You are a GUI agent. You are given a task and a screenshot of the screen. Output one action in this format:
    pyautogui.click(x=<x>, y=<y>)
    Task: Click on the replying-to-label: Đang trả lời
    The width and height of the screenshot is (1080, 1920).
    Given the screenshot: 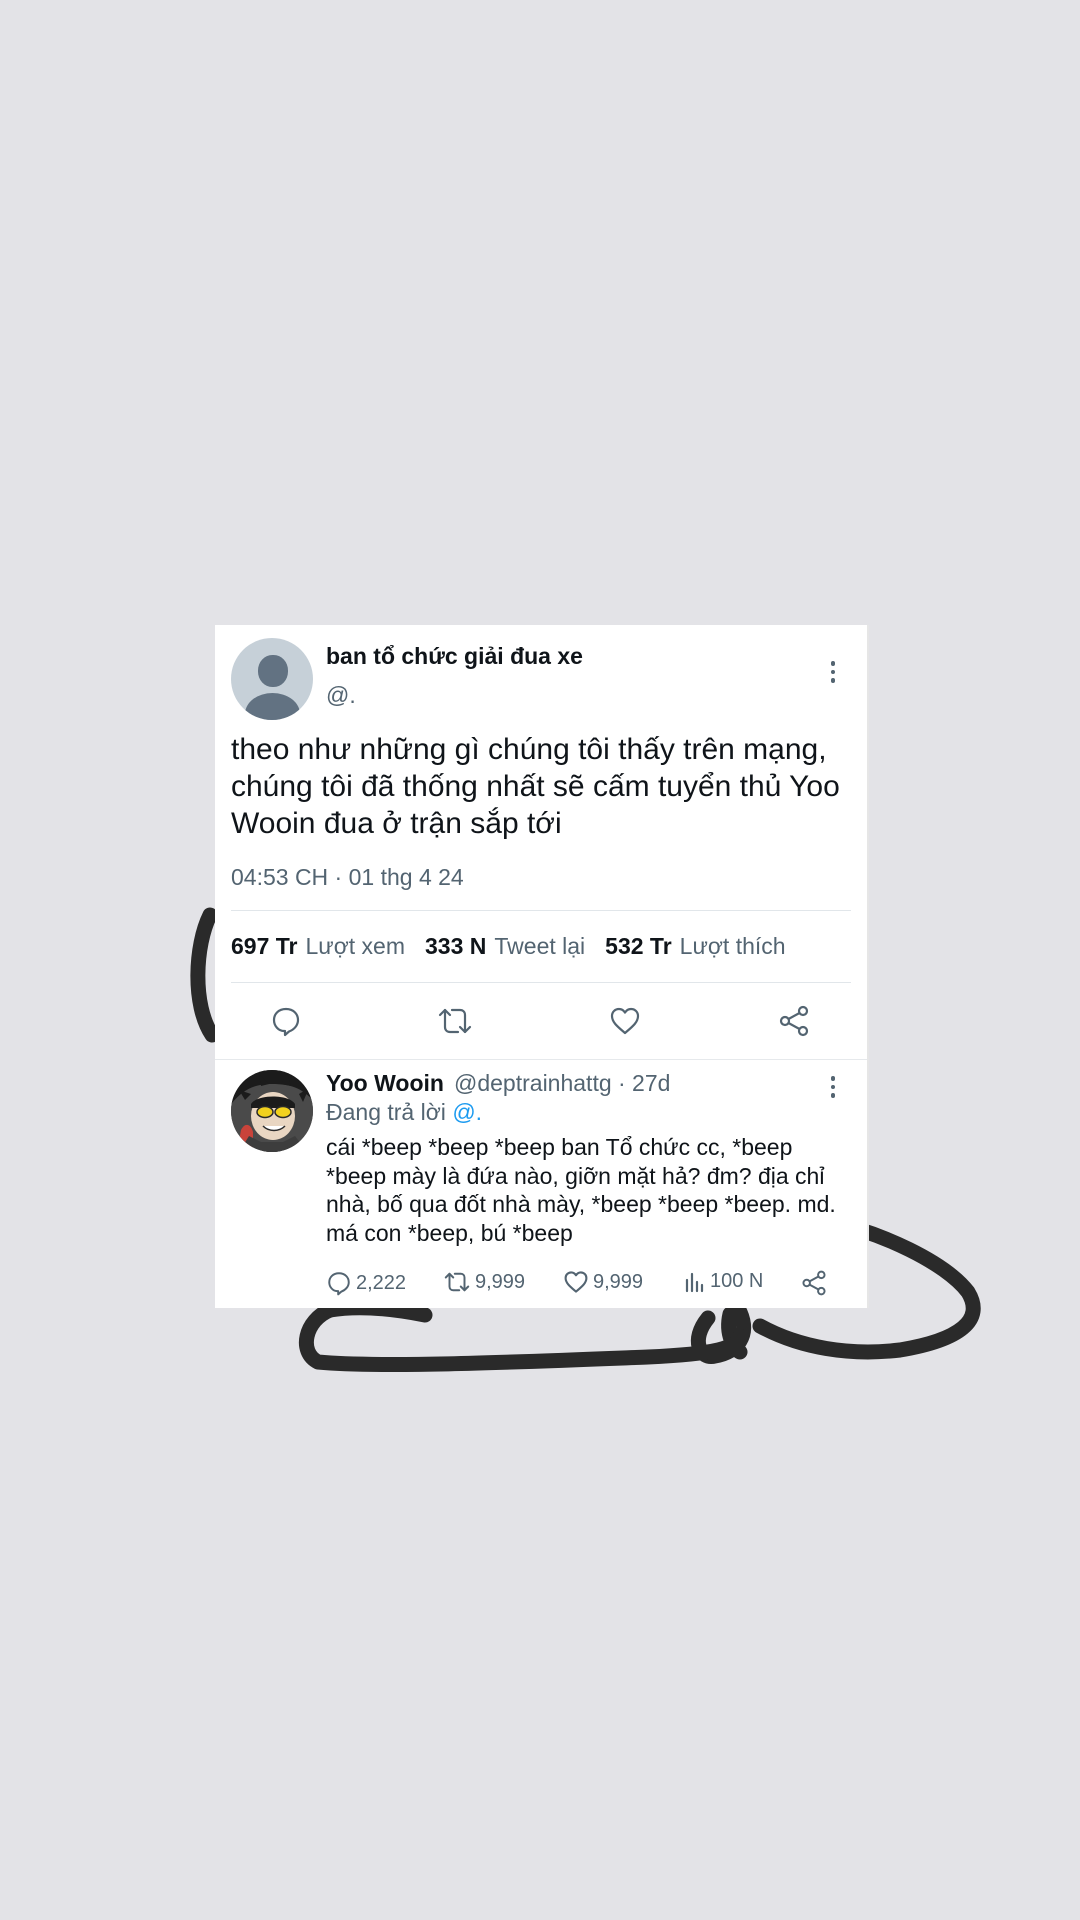 What is the action you would take?
    pyautogui.click(x=386, y=1112)
    